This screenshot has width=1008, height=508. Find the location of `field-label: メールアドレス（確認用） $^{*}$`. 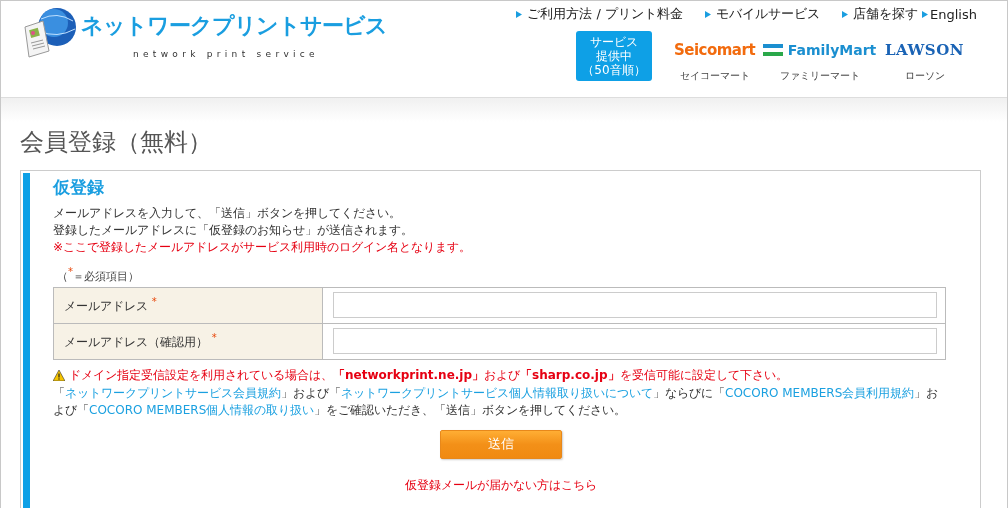

field-label: メールアドレス（確認用） $^{*}$ is located at coordinates (188, 341).